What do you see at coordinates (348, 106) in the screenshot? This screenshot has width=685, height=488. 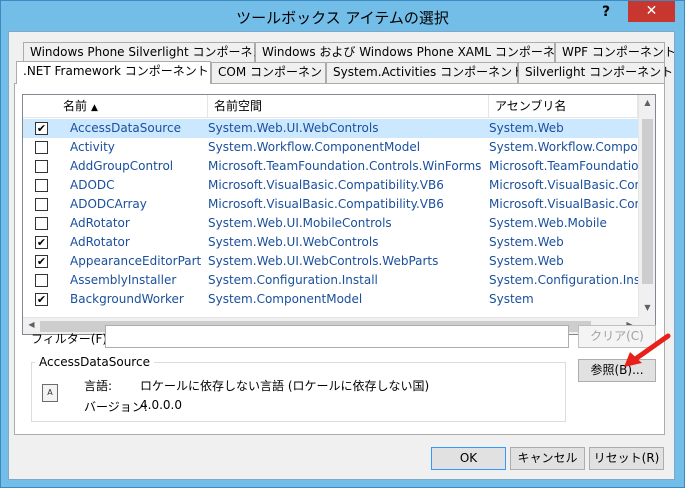 I see `column-header-namespace: 名前空間` at bounding box center [348, 106].